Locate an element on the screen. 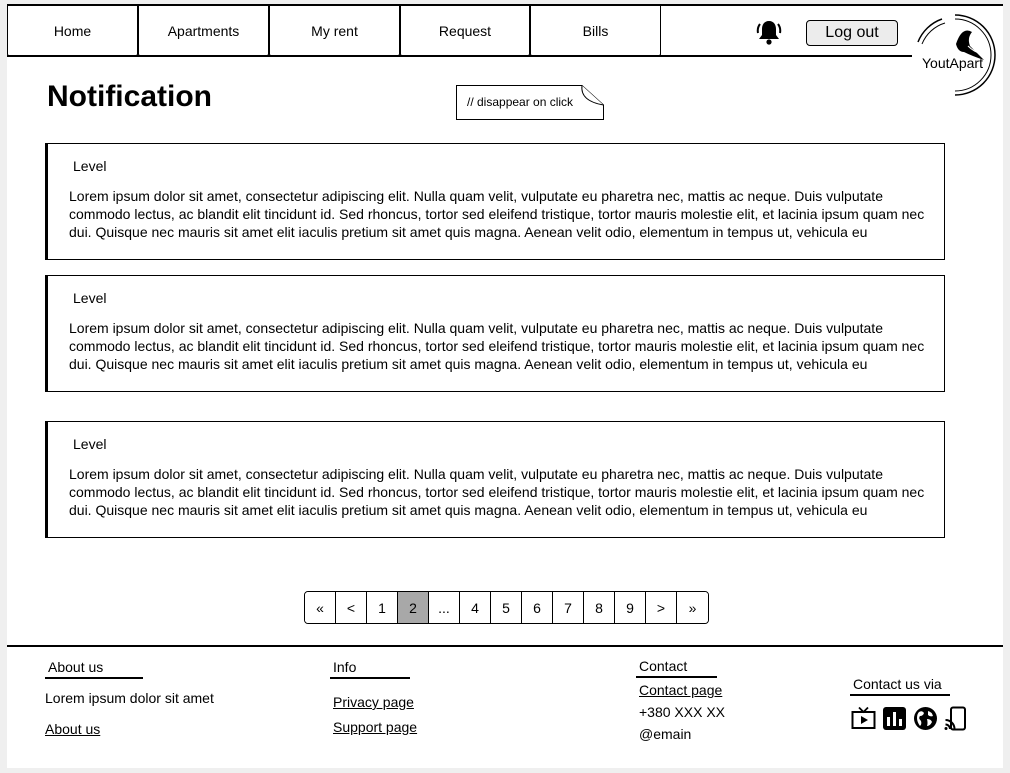 This screenshot has height=773, width=1010. tab-label: Bills is located at coordinates (595, 30).